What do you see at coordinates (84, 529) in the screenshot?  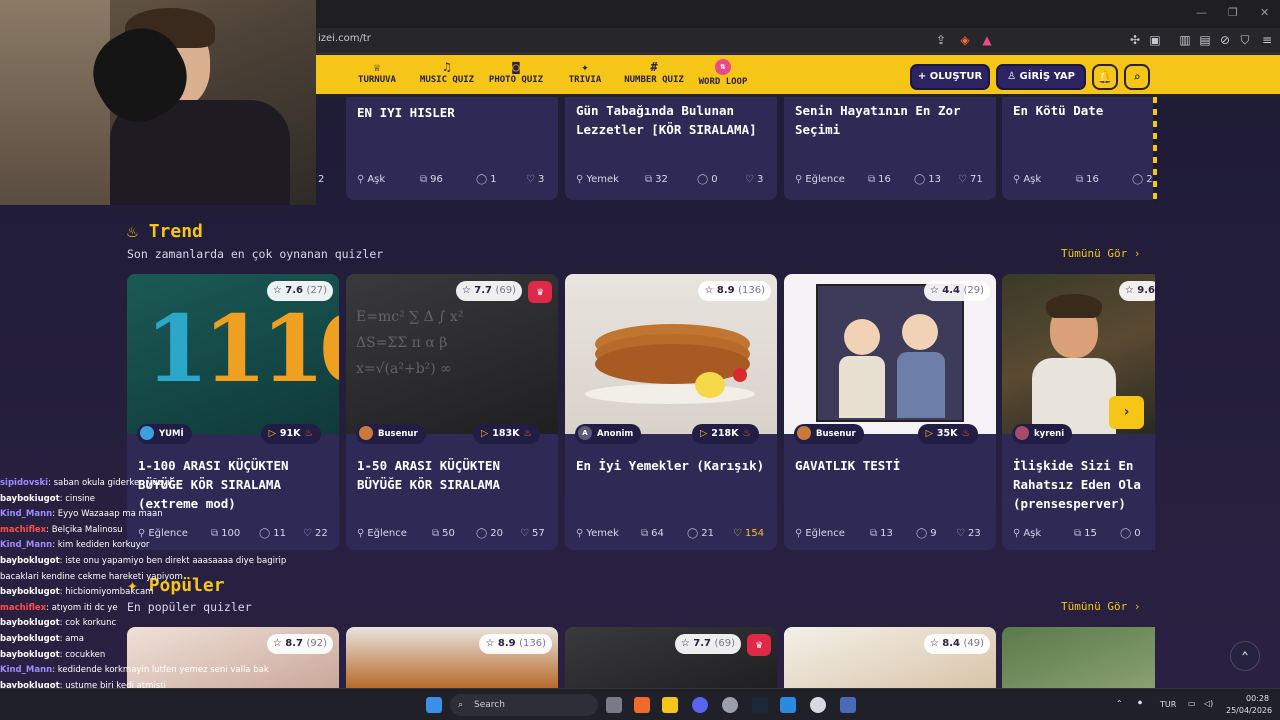 I see `chat-text: : Belçika Malinosu` at bounding box center [84, 529].